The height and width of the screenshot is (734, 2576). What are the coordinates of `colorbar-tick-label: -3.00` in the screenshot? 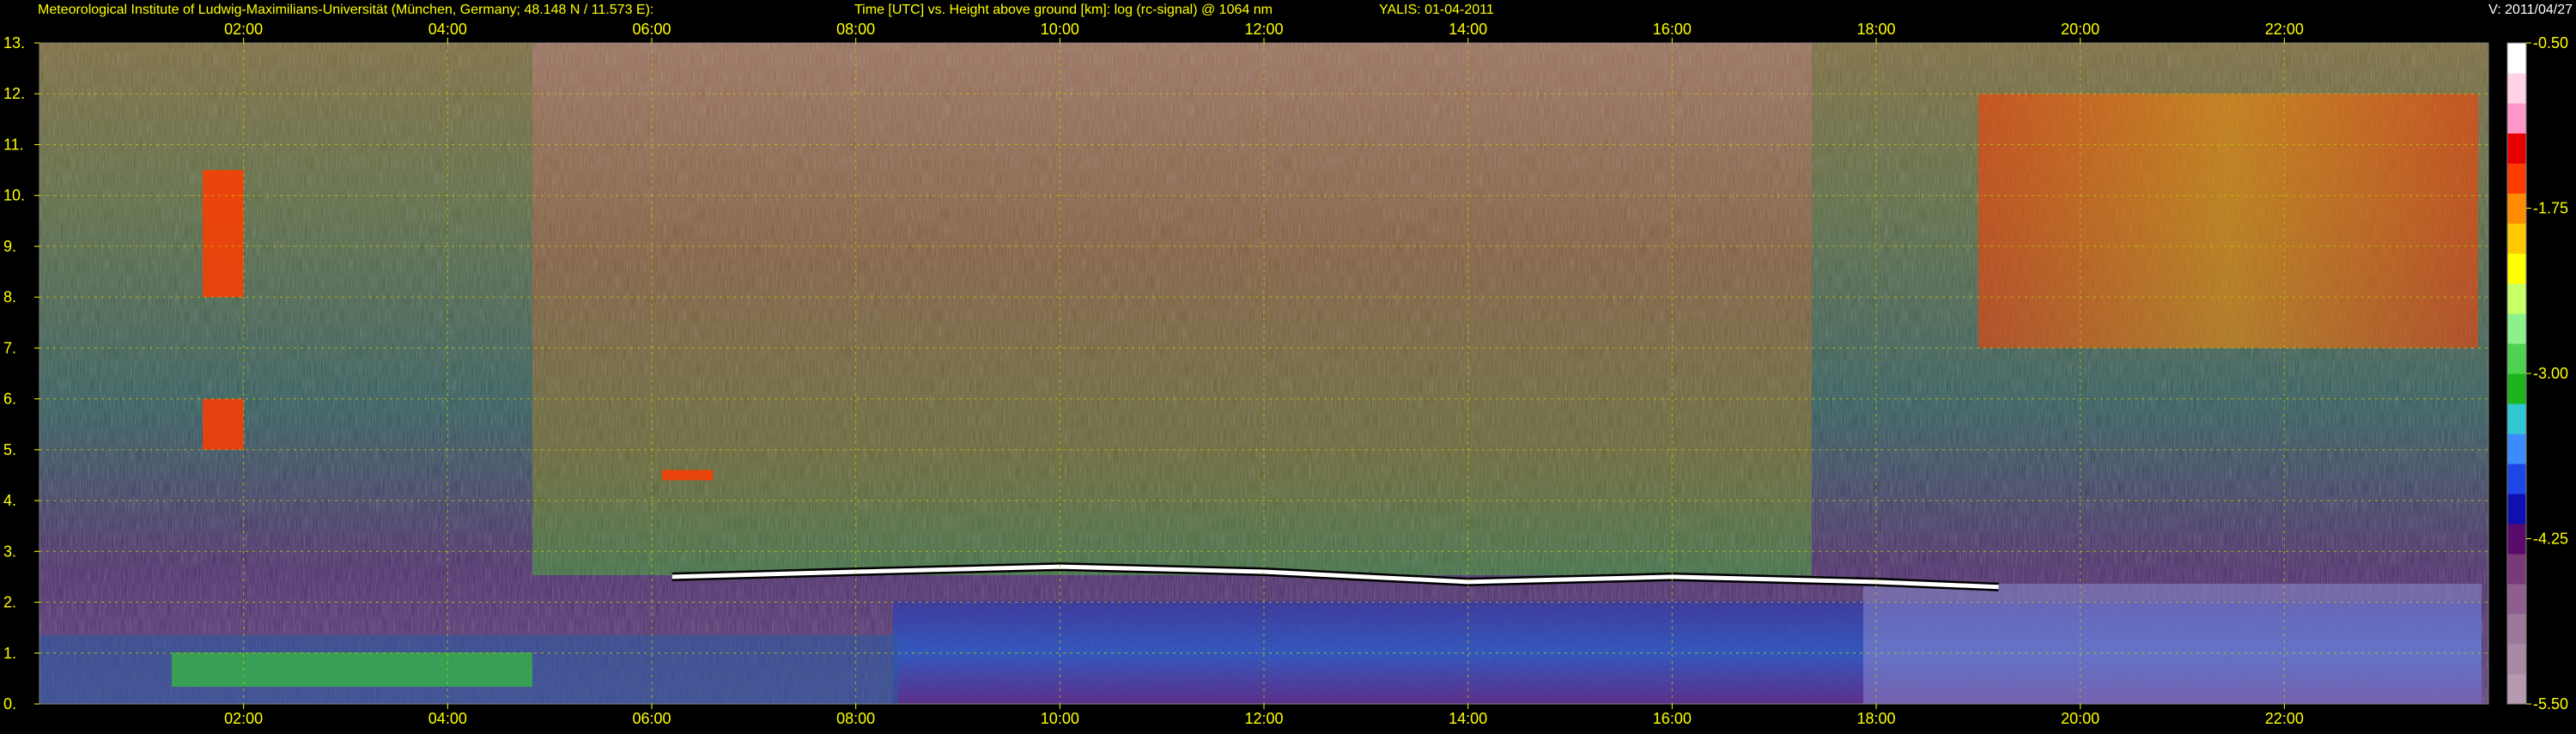 It's located at (2551, 374).